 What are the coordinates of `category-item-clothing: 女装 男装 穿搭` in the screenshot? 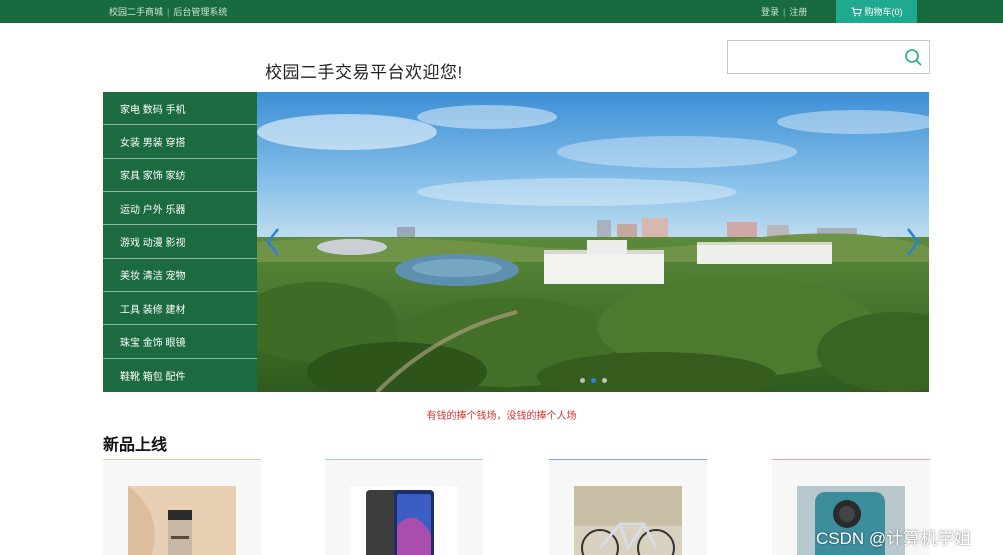 It's located at (180, 142).